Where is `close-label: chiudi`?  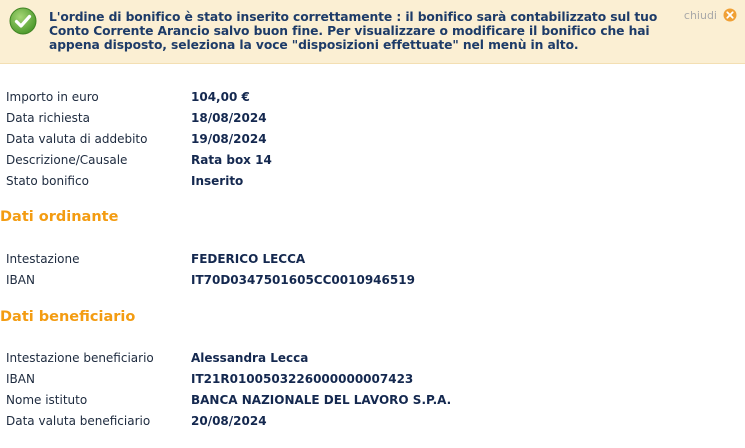
close-label: chiudi is located at coordinates (700, 15).